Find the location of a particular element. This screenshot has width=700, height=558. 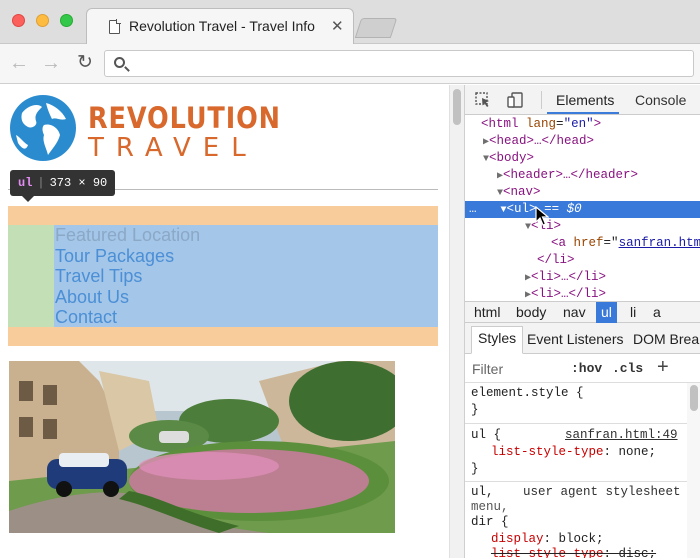

dom-node-header: ▶<header>…</header> is located at coordinates (582, 175).